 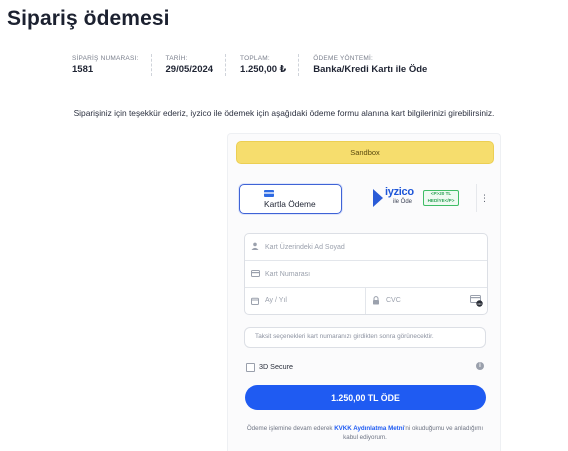 I want to click on user-icon, so click(x=255, y=247).